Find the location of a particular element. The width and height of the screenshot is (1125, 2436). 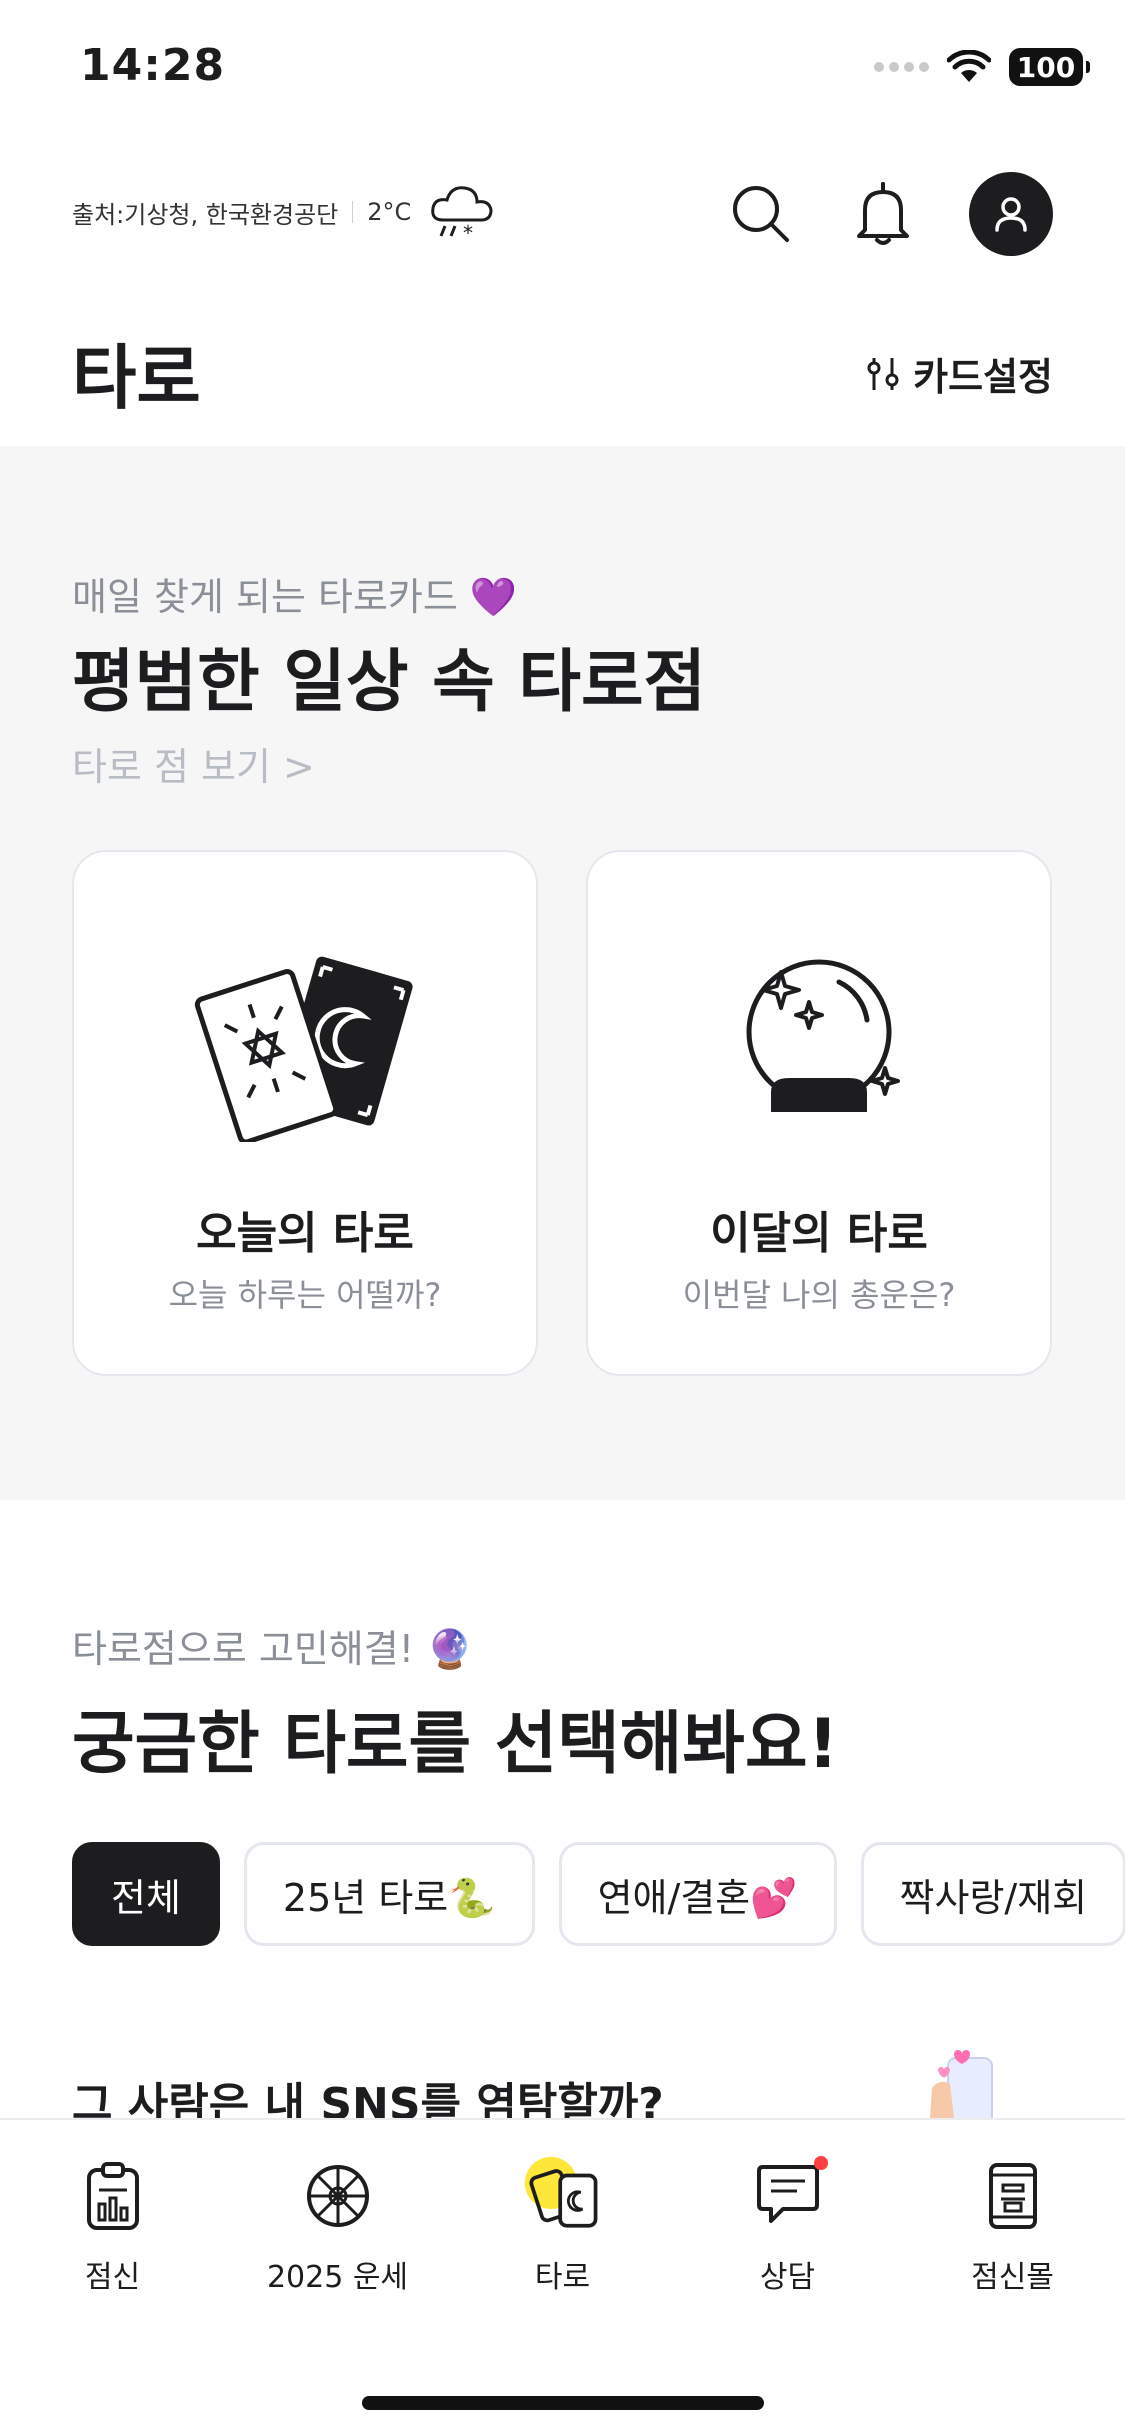

status-indicators: 100 is located at coordinates (982, 67).